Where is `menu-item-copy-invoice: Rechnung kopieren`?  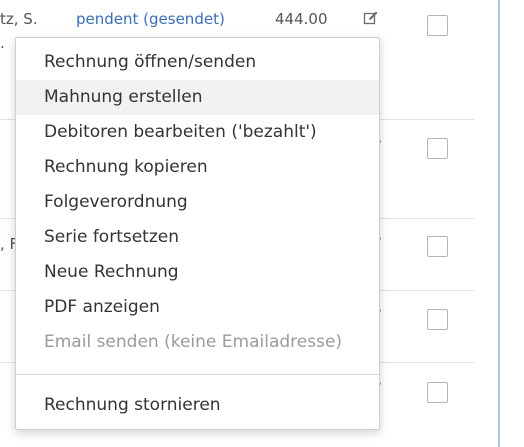 menu-item-copy-invoice: Rechnung kopieren is located at coordinates (197, 167).